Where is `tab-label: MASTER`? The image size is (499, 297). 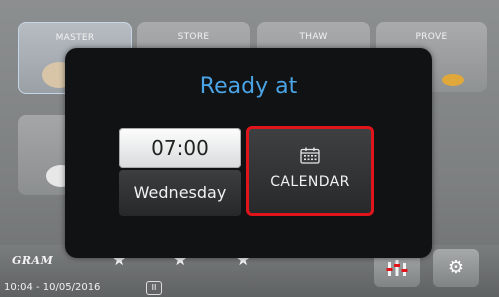
tab-label: MASTER is located at coordinates (75, 38).